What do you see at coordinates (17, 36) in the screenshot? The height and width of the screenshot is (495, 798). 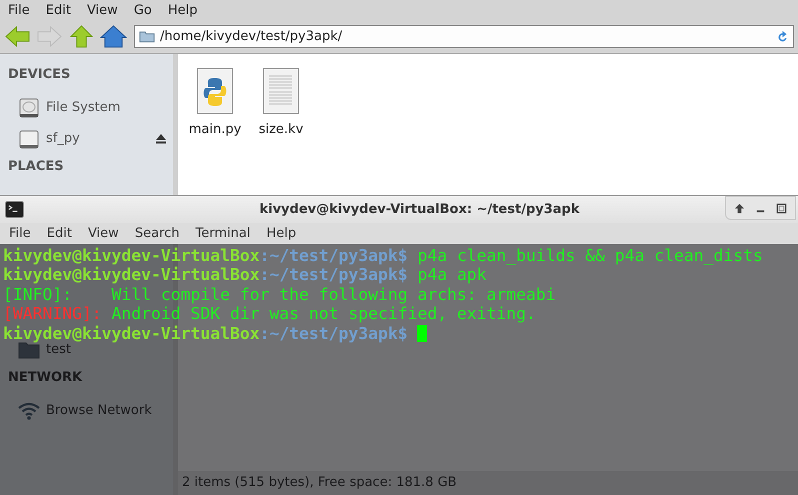 I see `back-arrow-icon` at bounding box center [17, 36].